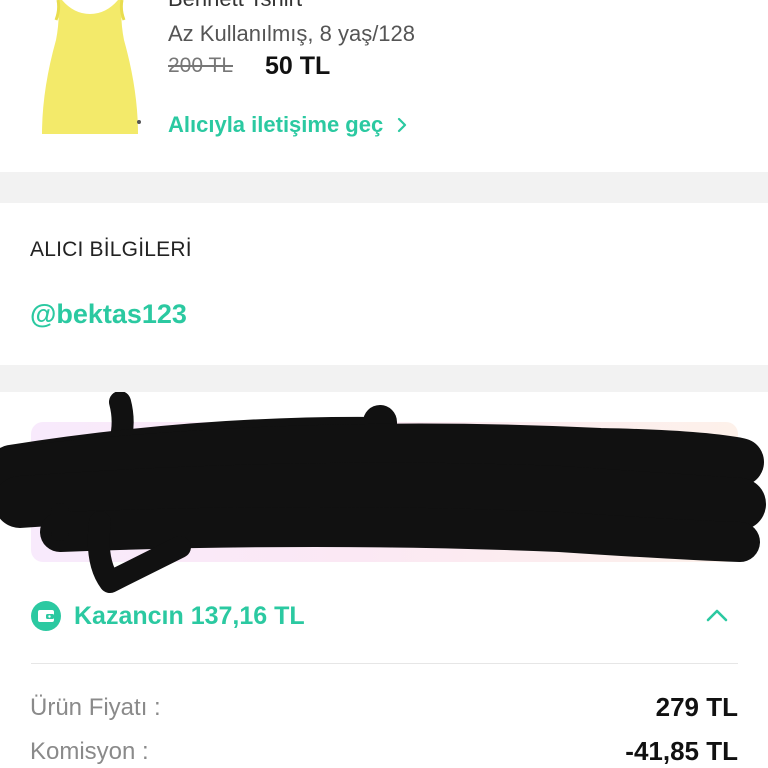 Image resolution: width=768 pixels, height=768 pixels. What do you see at coordinates (189, 615) in the screenshot?
I see `earnings-label: Kazancın 137,16 TL` at bounding box center [189, 615].